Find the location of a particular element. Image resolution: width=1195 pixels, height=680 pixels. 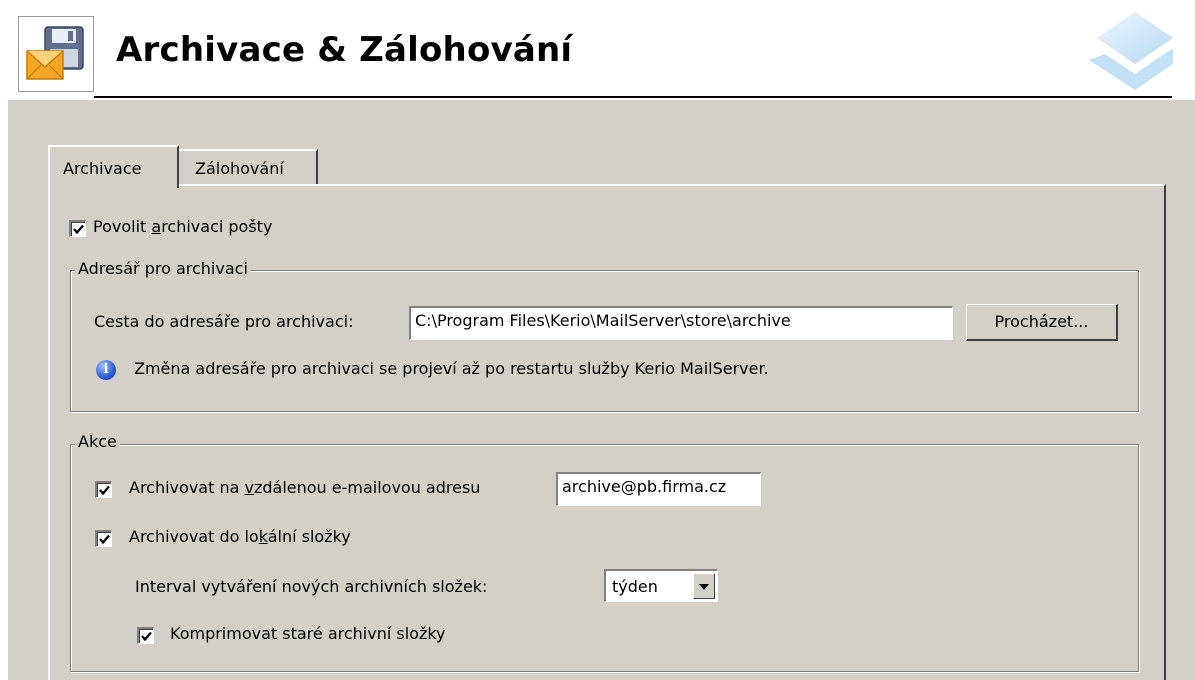

title-divider is located at coordinates (633, 97).